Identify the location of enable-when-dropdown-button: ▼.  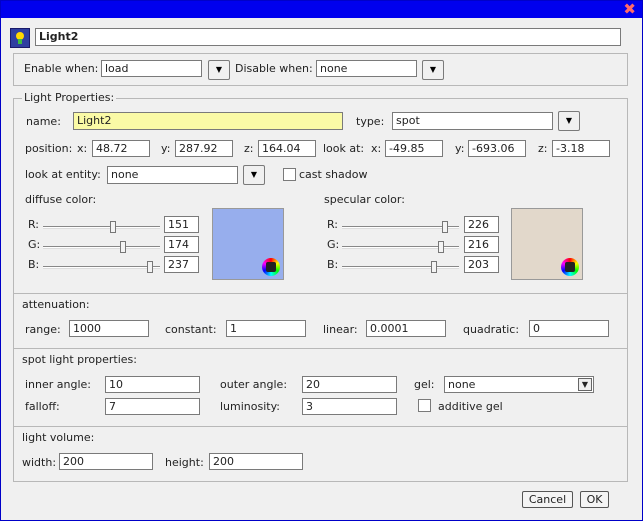
(219, 70).